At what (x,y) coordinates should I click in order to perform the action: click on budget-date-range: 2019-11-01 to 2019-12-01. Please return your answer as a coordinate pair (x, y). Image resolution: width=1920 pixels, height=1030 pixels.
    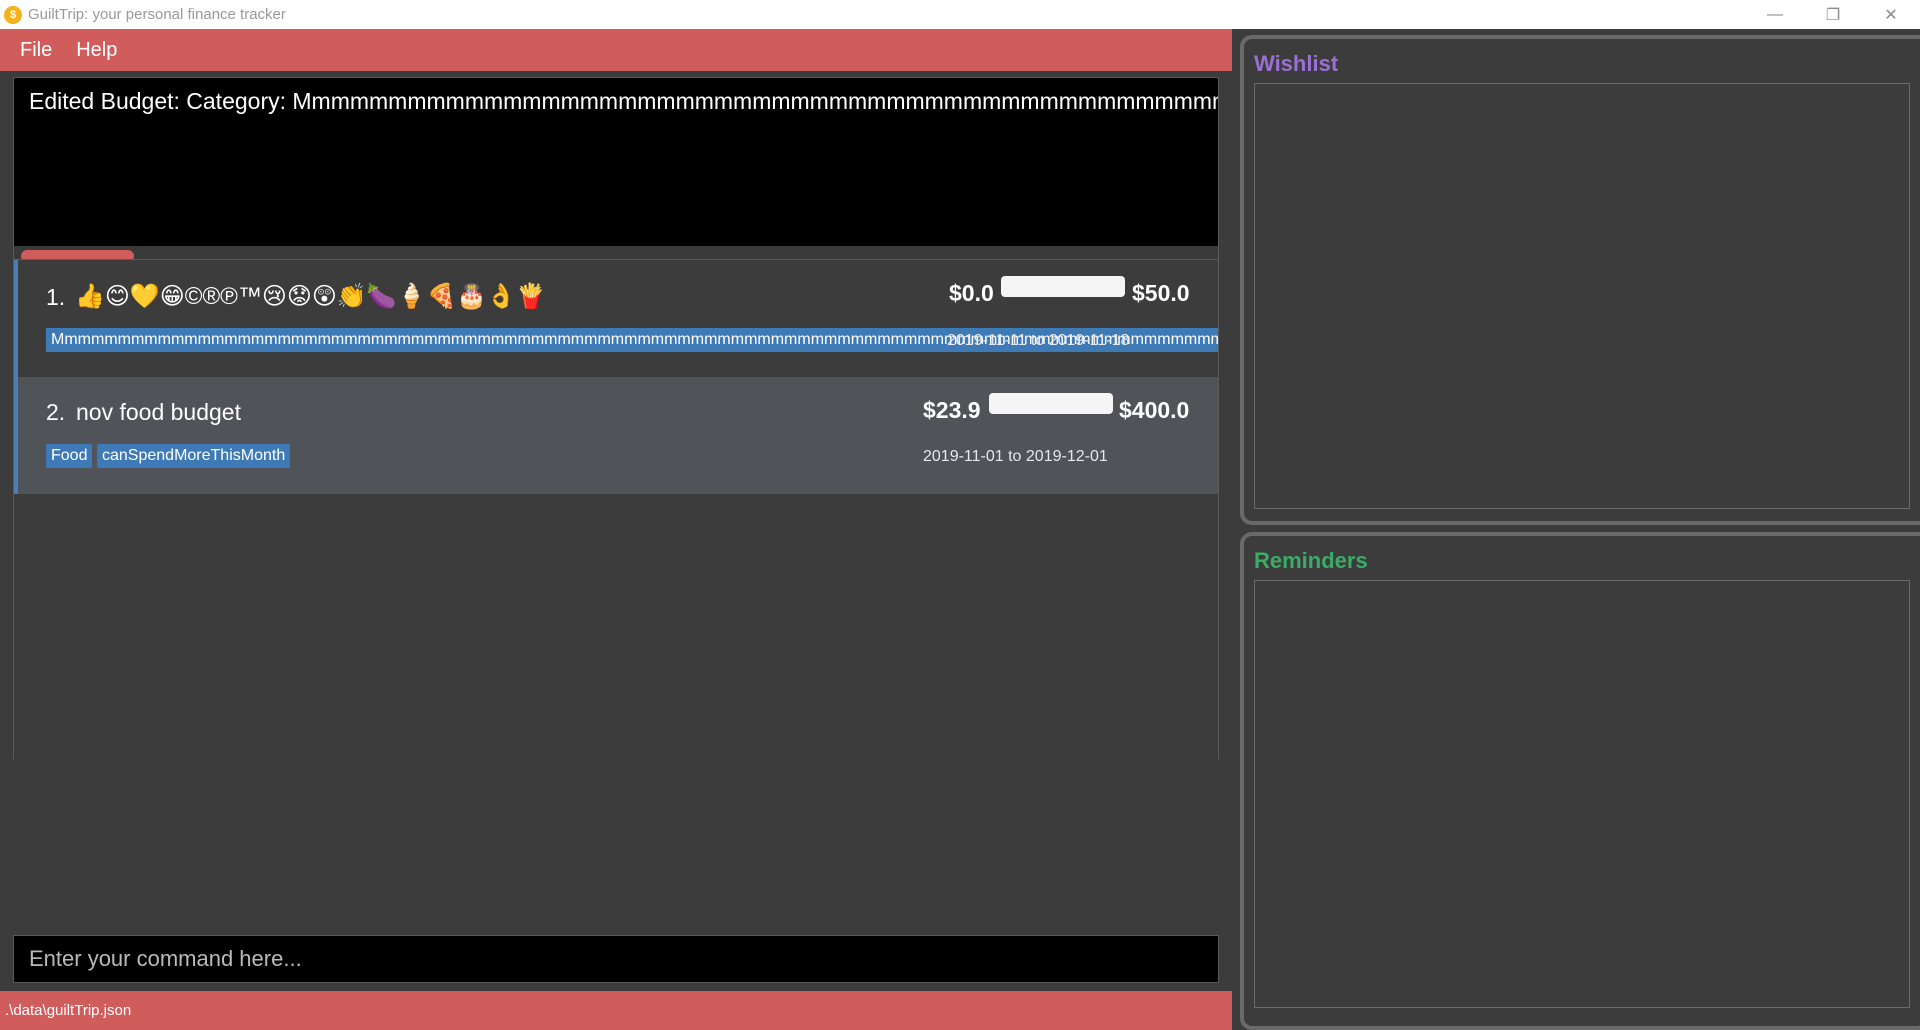
    Looking at the image, I should click on (1015, 456).